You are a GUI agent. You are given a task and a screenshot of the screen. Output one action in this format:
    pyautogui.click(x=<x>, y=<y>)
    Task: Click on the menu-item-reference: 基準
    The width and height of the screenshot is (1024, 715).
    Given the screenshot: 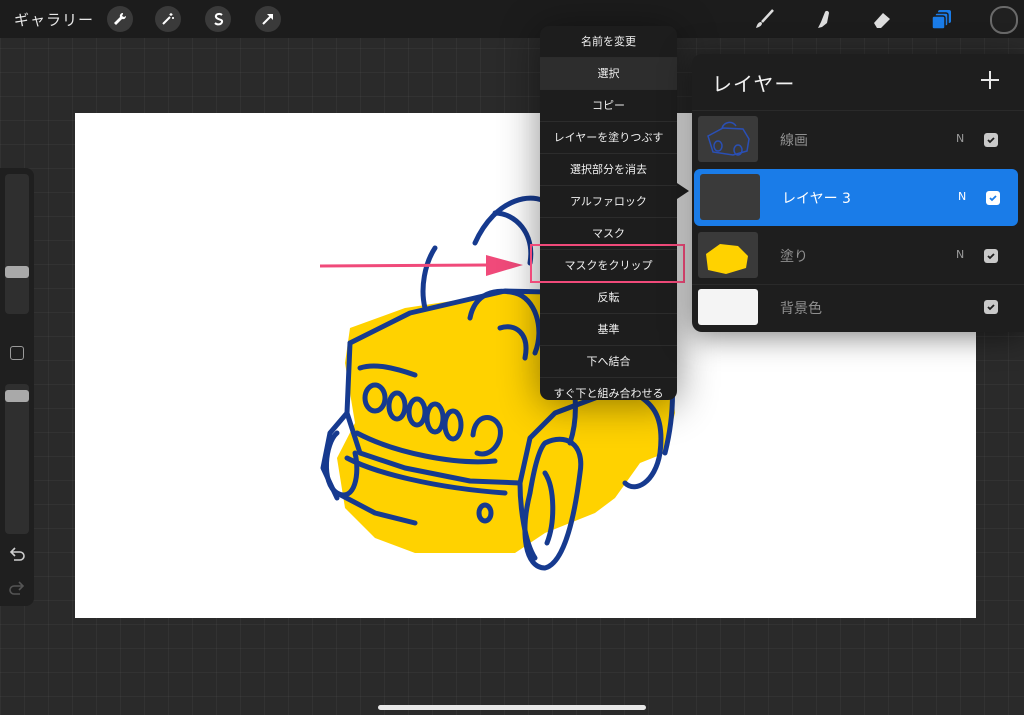 What is the action you would take?
    pyautogui.click(x=608, y=330)
    